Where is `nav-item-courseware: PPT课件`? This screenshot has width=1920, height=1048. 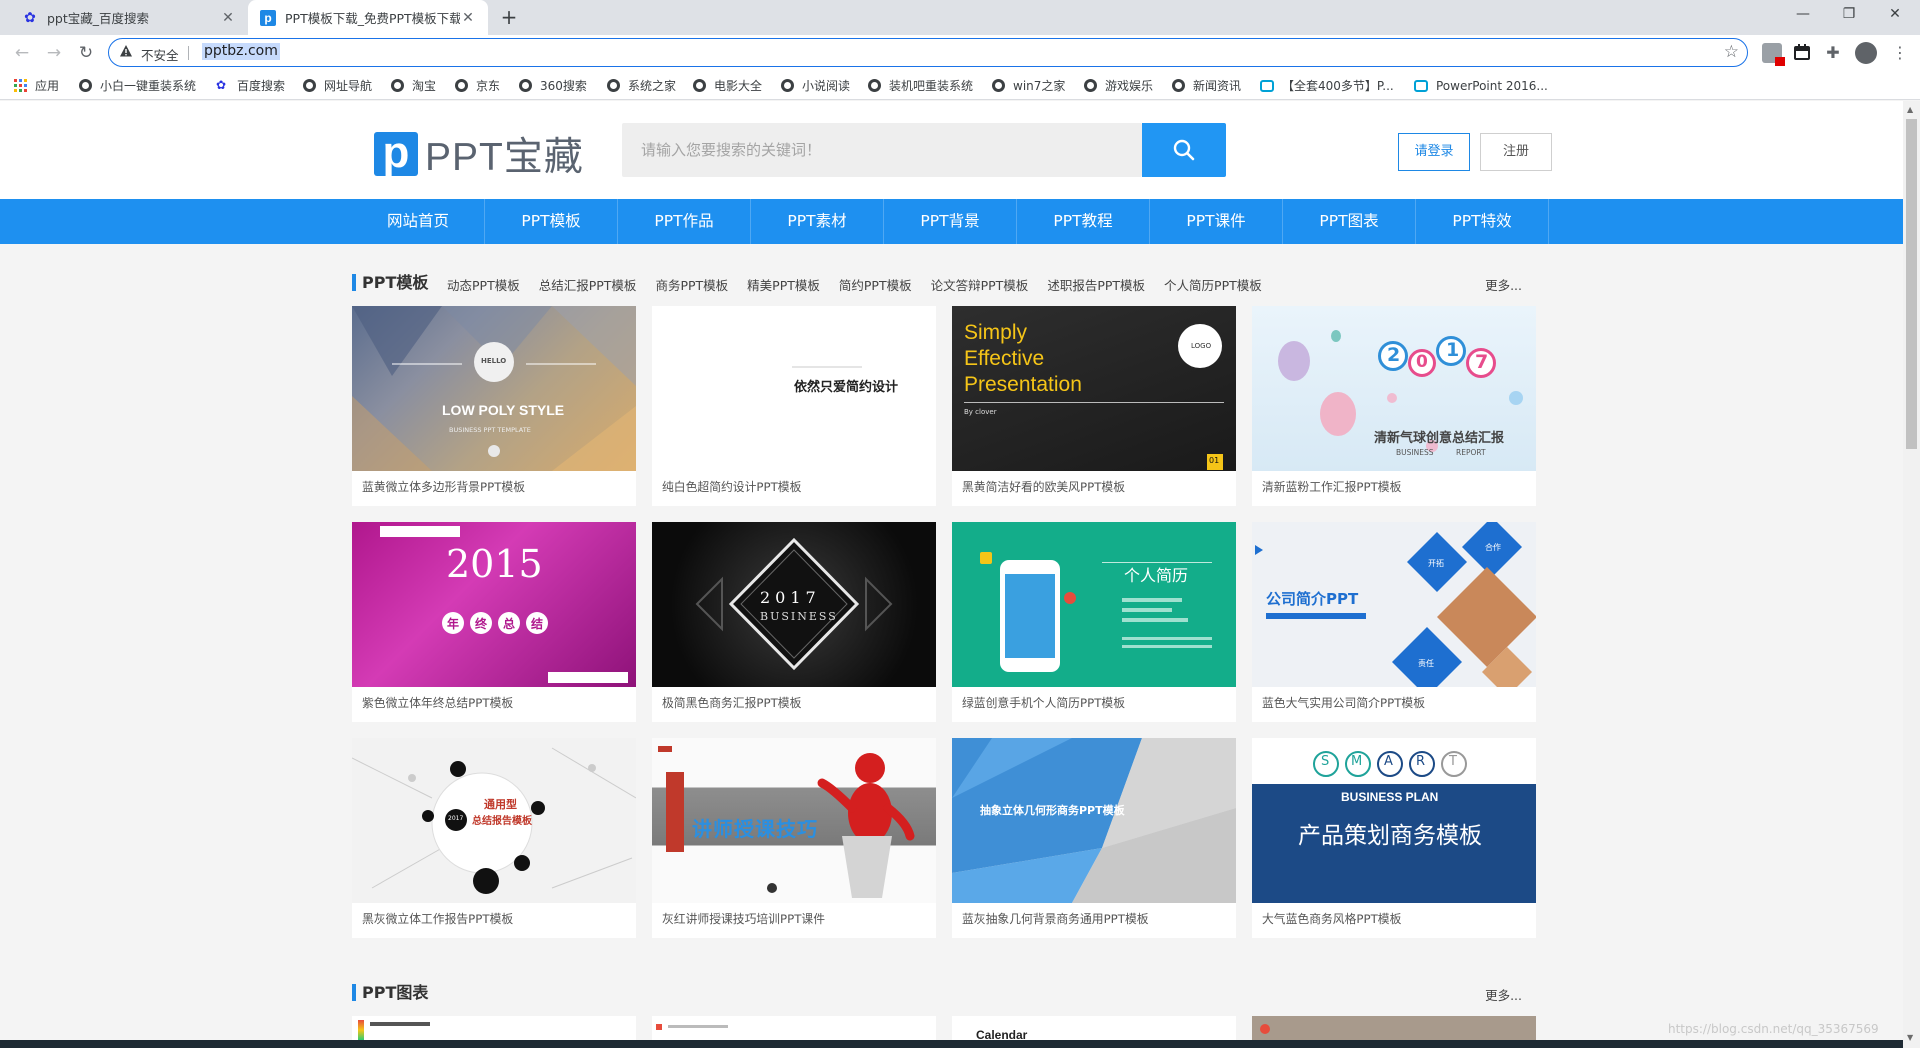
nav-item-courseware: PPT课件 is located at coordinates (1216, 221).